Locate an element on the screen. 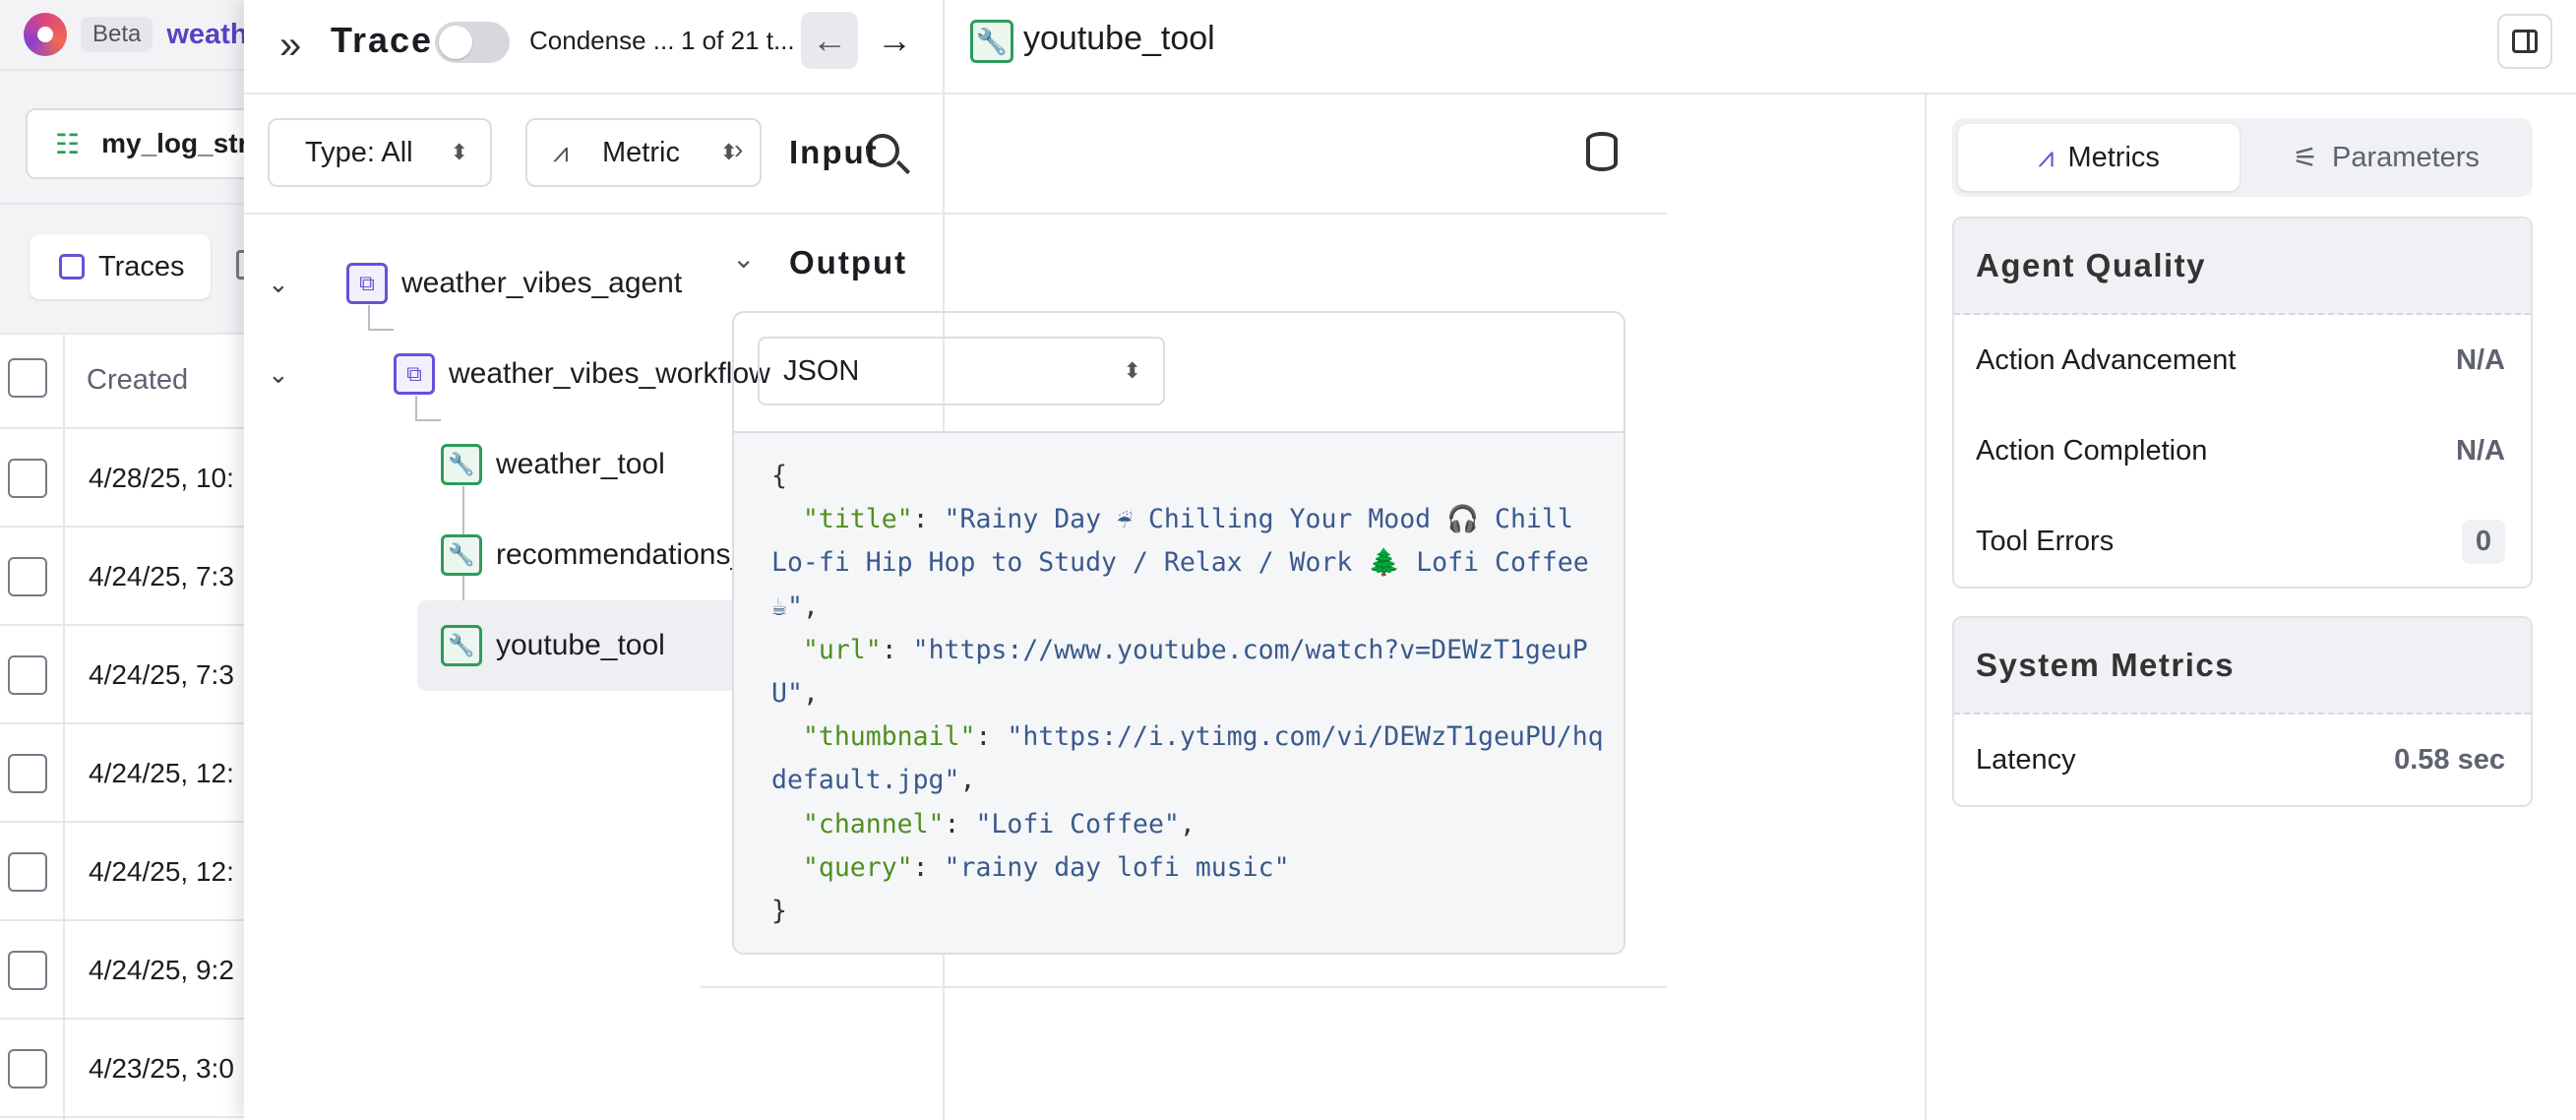 The height and width of the screenshot is (1120, 2576). tree-node-label: weather_vibes_agent is located at coordinates (542, 283).